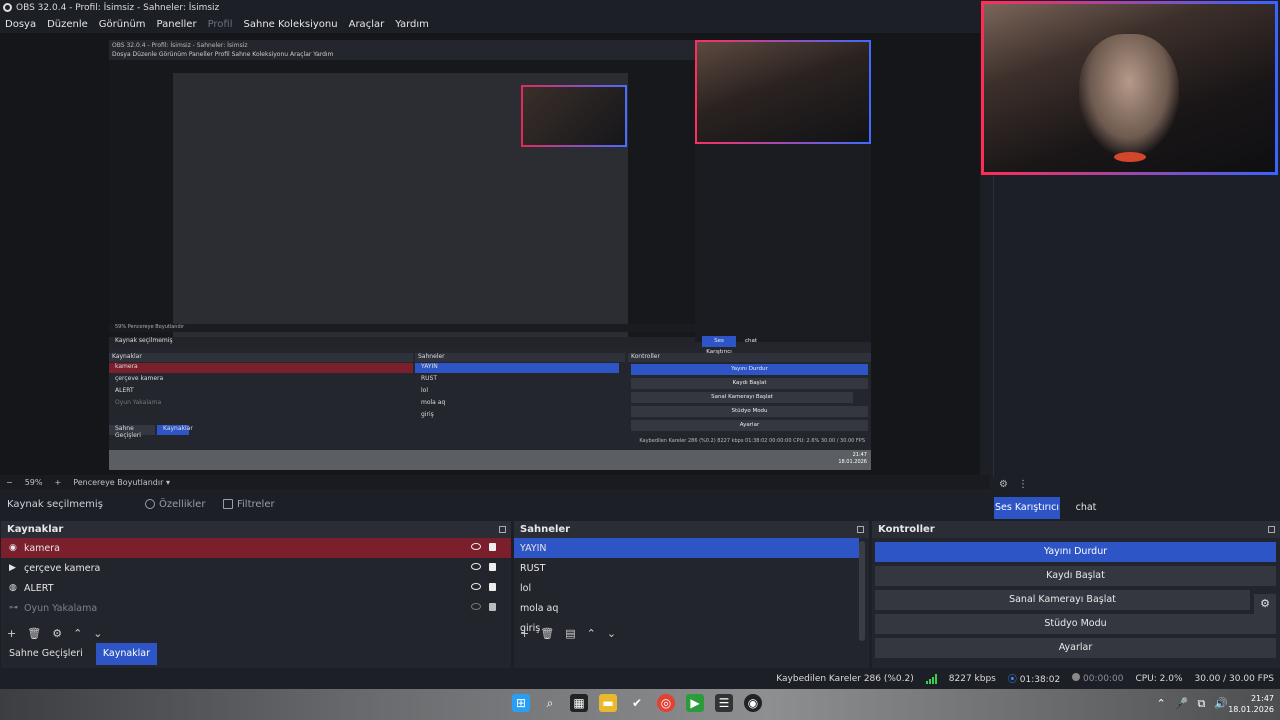 This screenshot has width=1280, height=720. Describe the element at coordinates (1192, 704) in the screenshot. I see `system-tray: ⌃ 🎤 ⧉ 🔊` at that location.